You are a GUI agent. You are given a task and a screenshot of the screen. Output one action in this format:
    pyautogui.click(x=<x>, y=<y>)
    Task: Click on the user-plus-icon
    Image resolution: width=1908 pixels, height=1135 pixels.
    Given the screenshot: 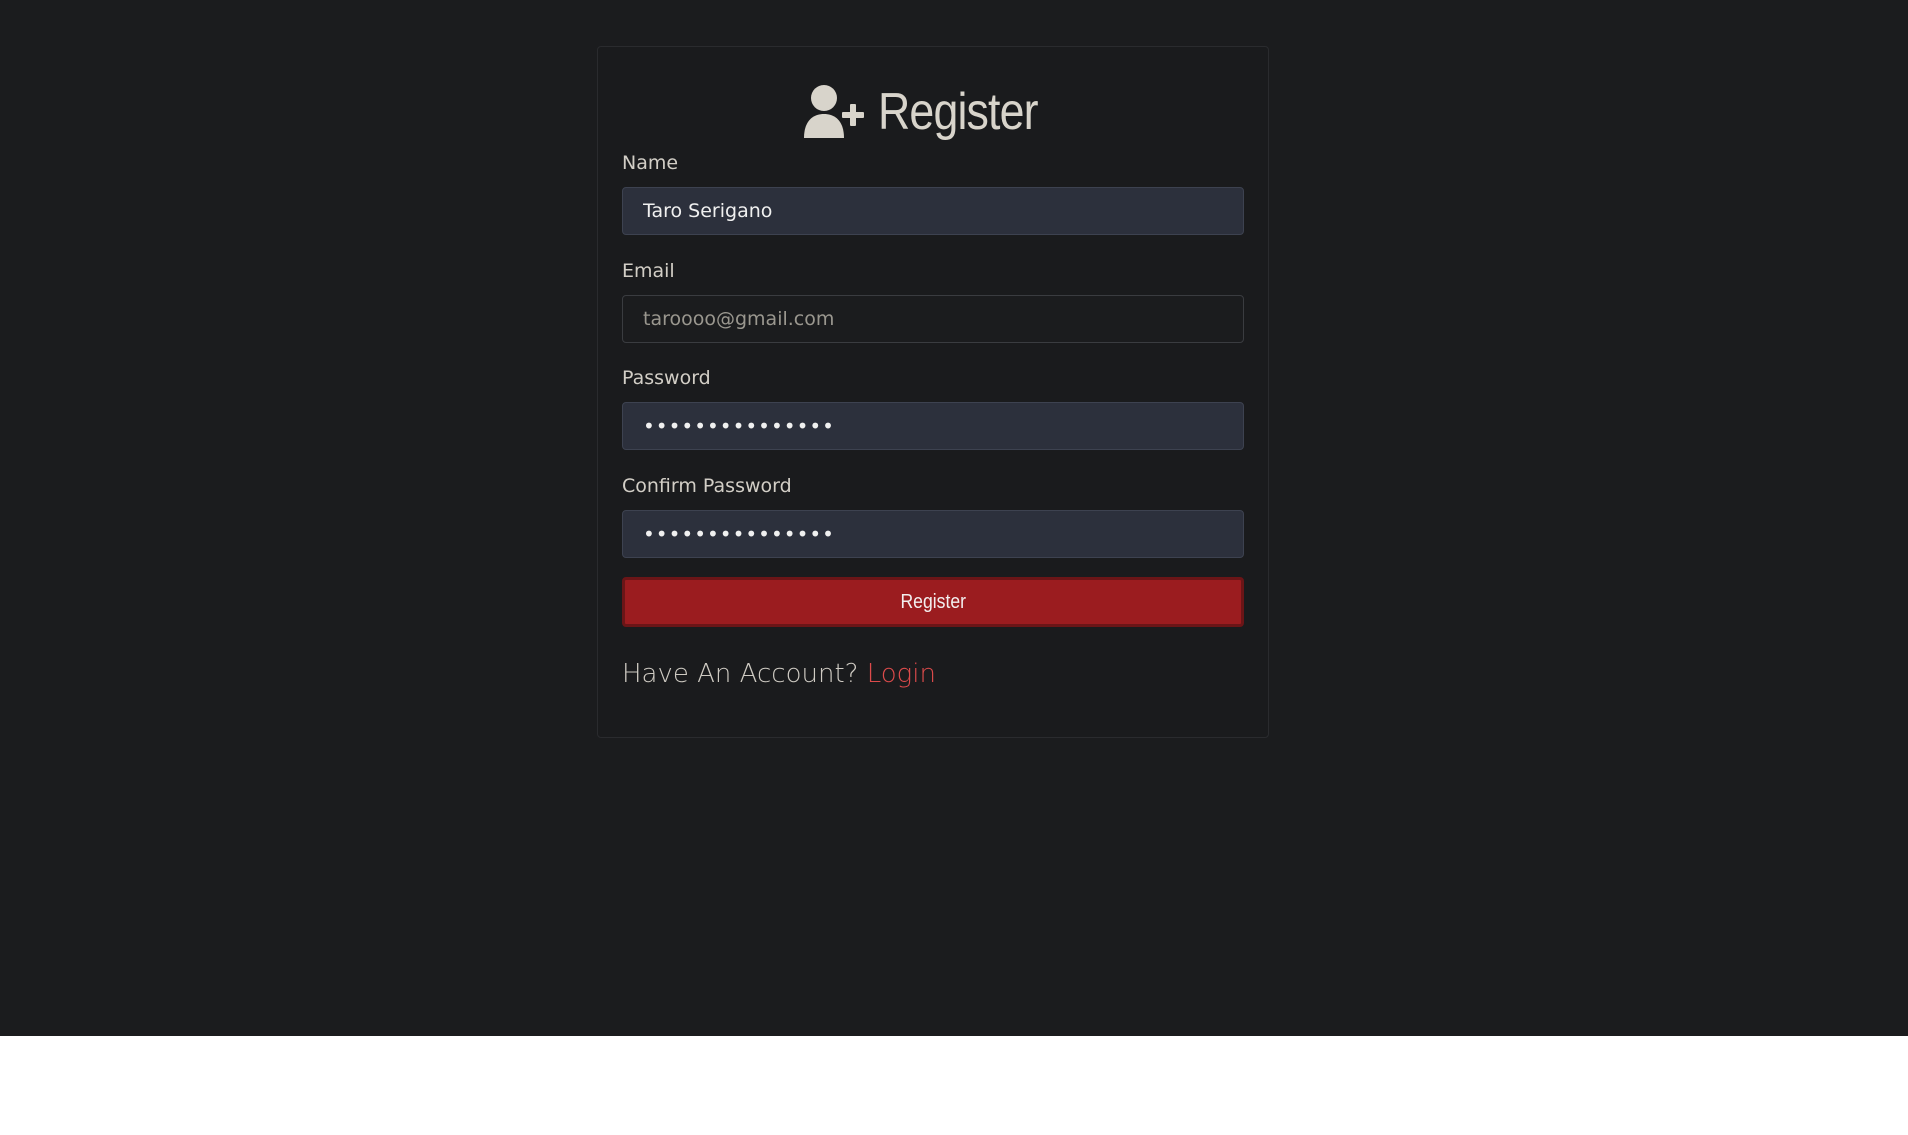 What is the action you would take?
    pyautogui.click(x=834, y=111)
    